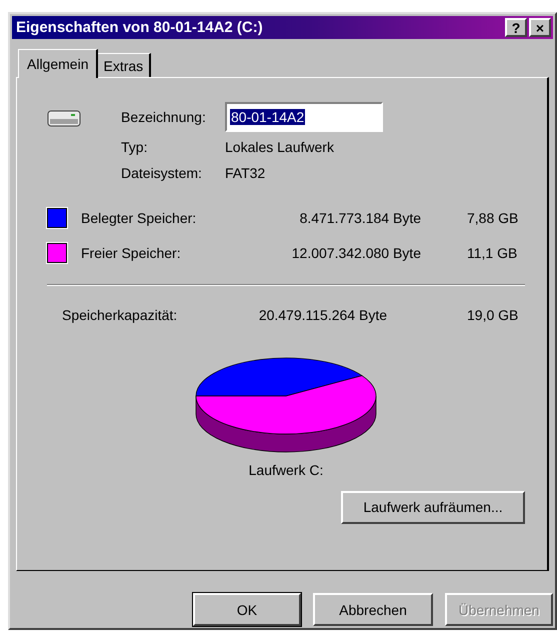 Image resolution: width=557 pixels, height=636 pixels. Describe the element at coordinates (493, 315) in the screenshot. I see `capacity-size: 19,0 GB` at that location.